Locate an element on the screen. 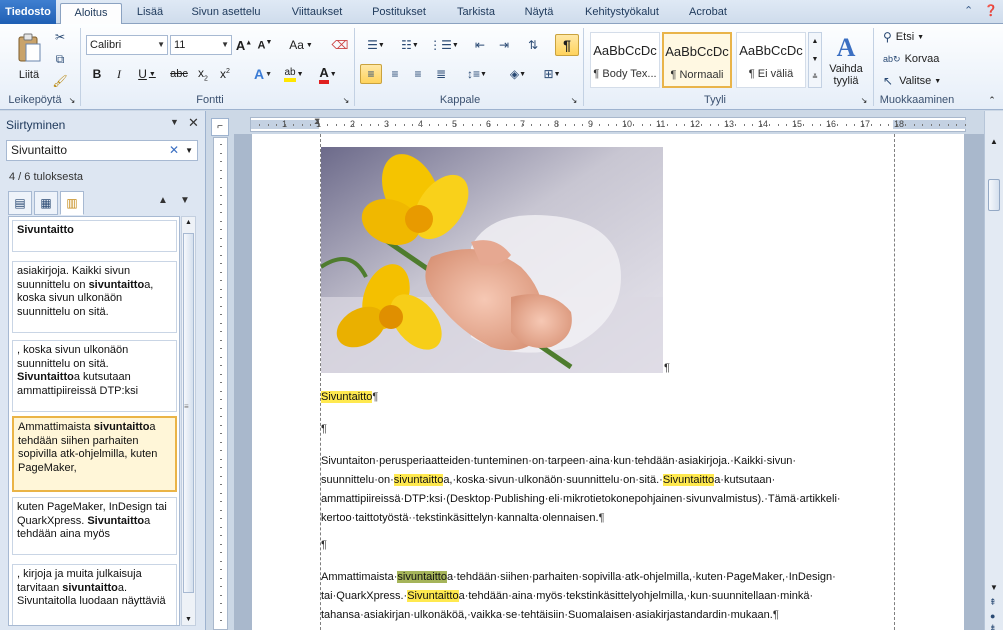 This screenshot has height=630, width=1003. tab-tiedosto: Tiedosto is located at coordinates (28, 12).